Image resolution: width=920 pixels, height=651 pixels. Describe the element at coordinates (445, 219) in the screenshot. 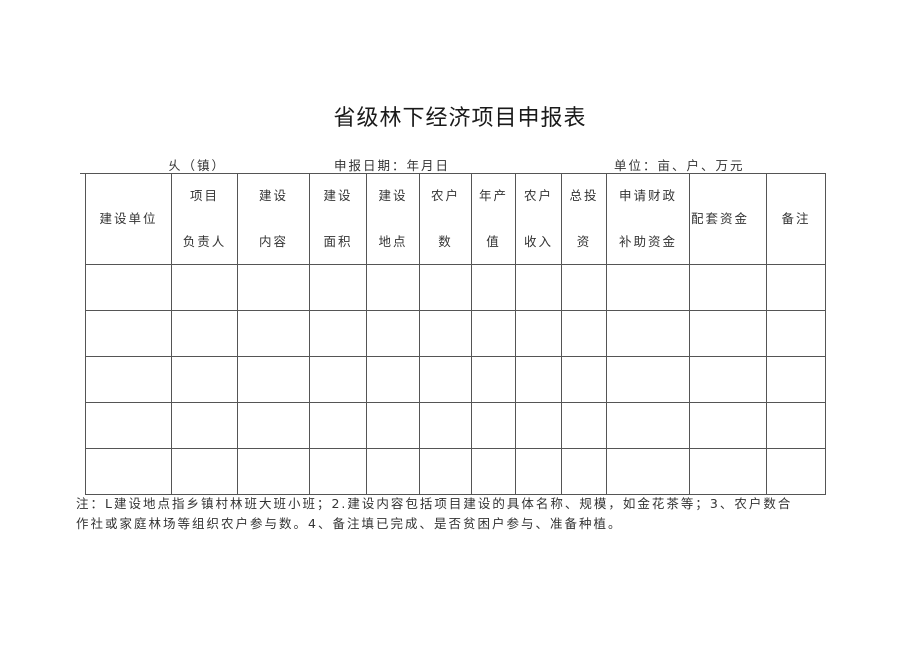

I see `header-cell: 农户数` at that location.